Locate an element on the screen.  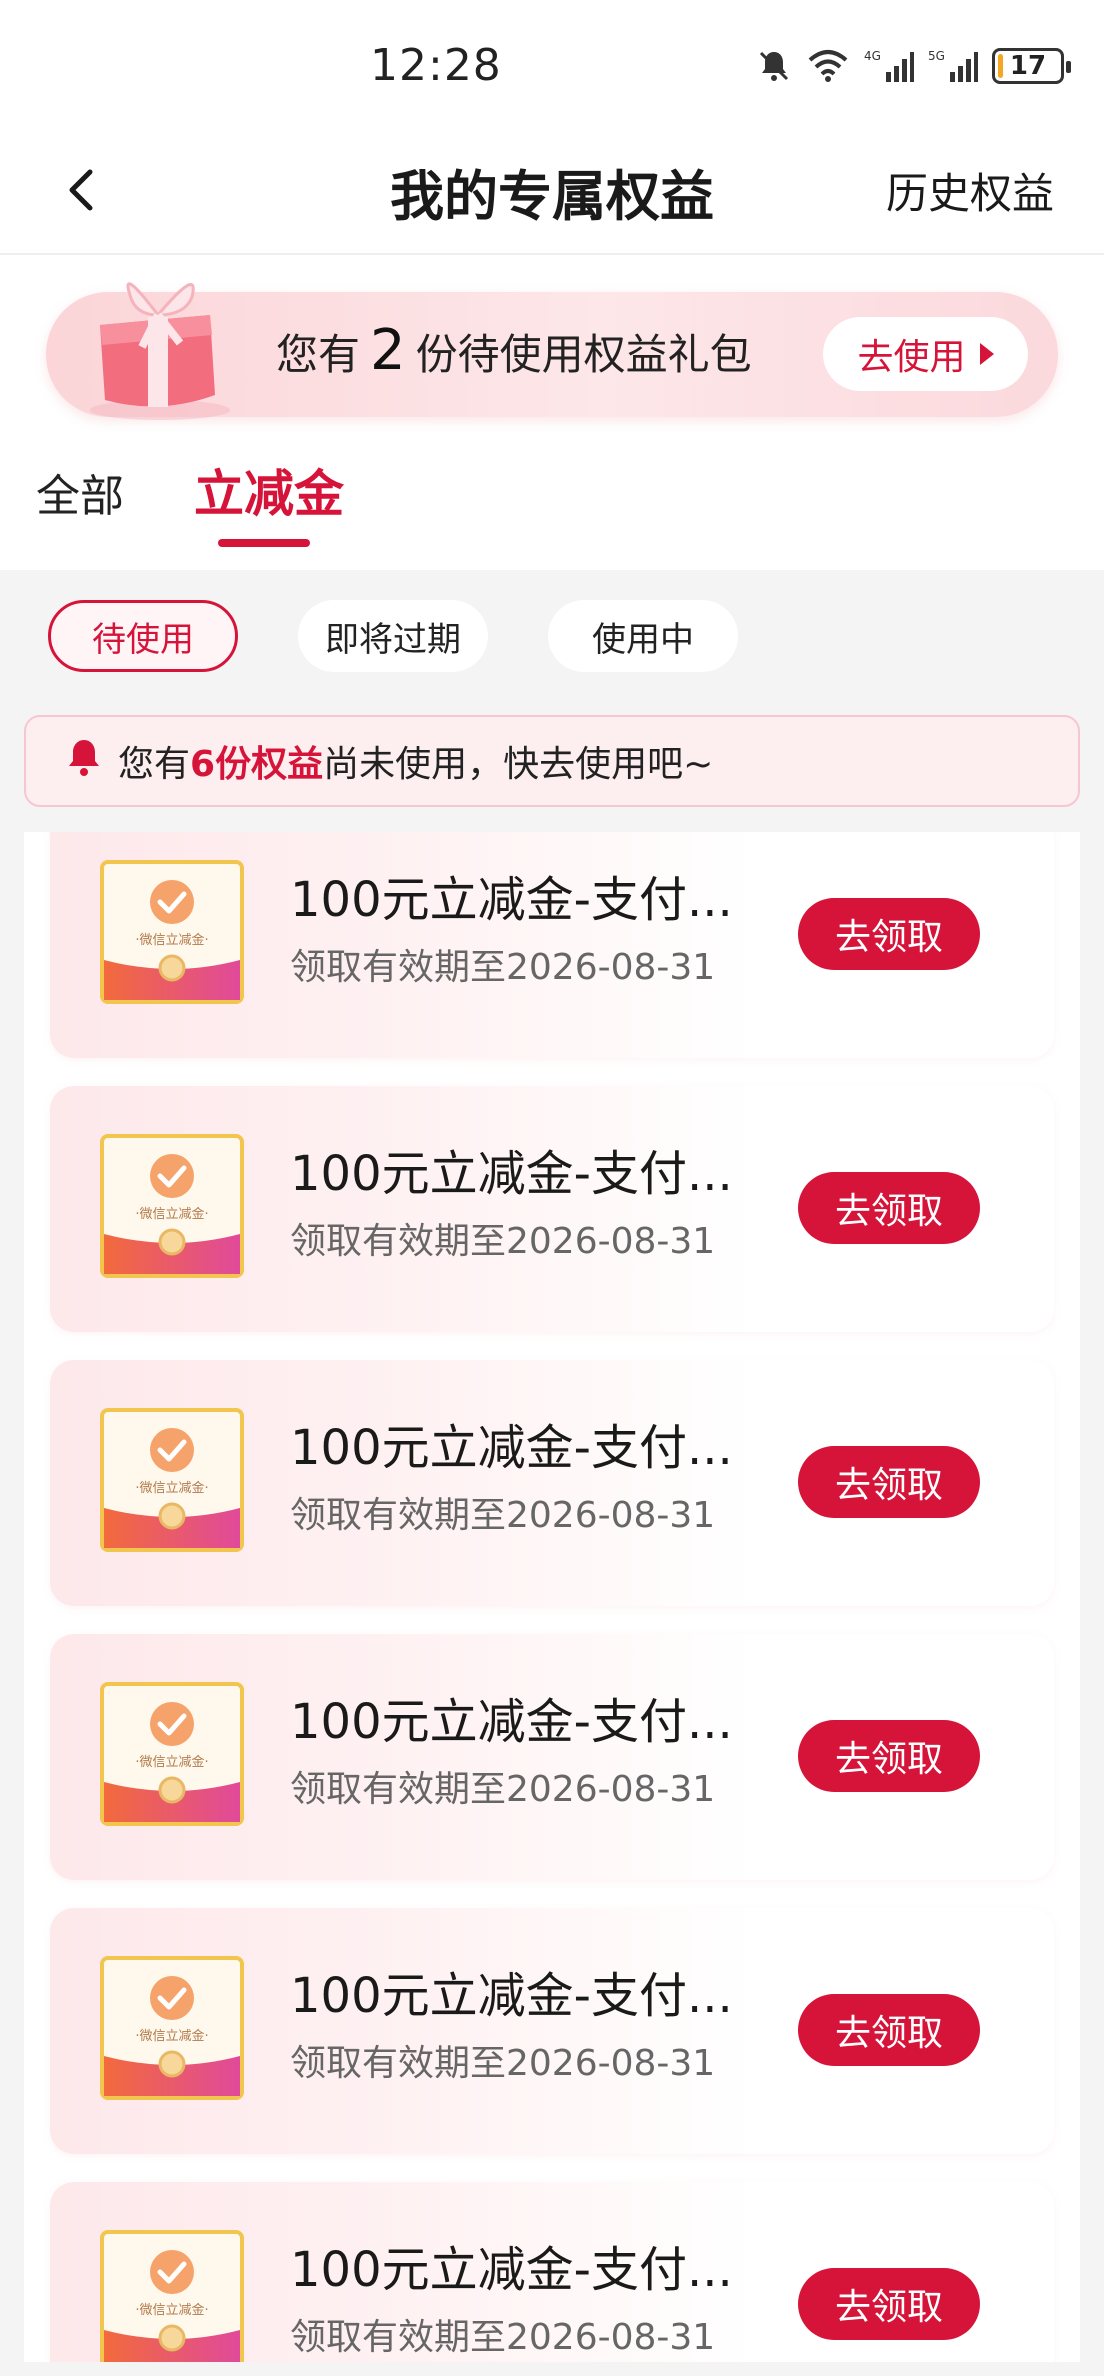
play-arrow-icon is located at coordinates (986, 354).